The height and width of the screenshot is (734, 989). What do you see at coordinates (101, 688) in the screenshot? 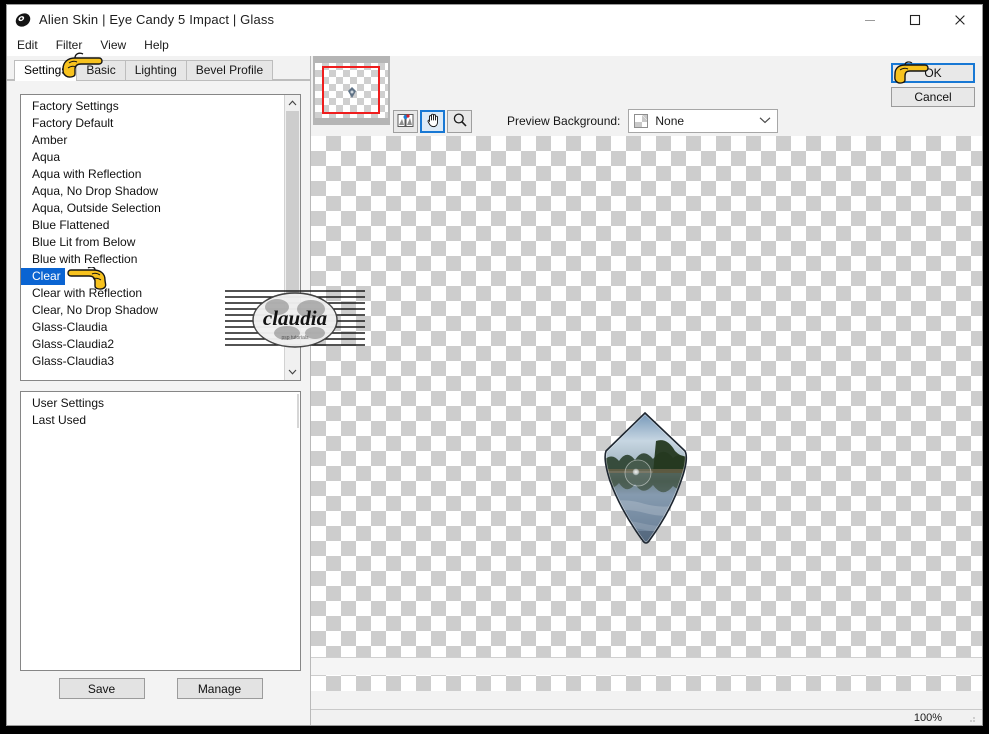
I see `save-button: Save` at bounding box center [101, 688].